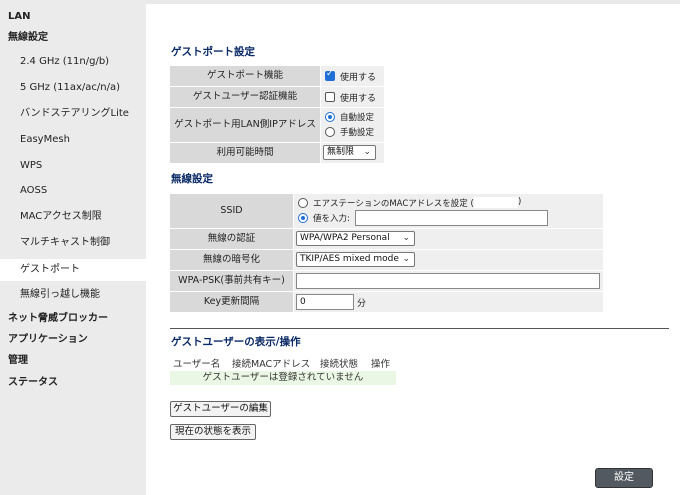 Image resolution: width=680 pixels, height=495 pixels. What do you see at coordinates (352, 125) in the screenshot?
I see `lan-ip-cell: 自動設定 手動設定` at bounding box center [352, 125].